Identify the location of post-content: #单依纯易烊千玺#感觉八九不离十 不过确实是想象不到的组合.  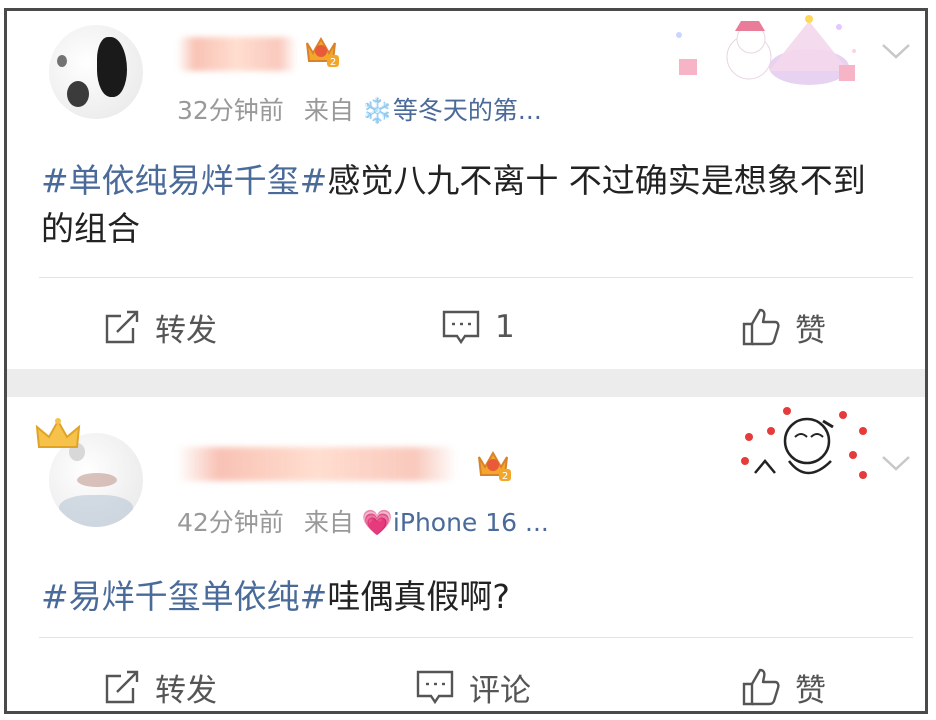
(466, 205).